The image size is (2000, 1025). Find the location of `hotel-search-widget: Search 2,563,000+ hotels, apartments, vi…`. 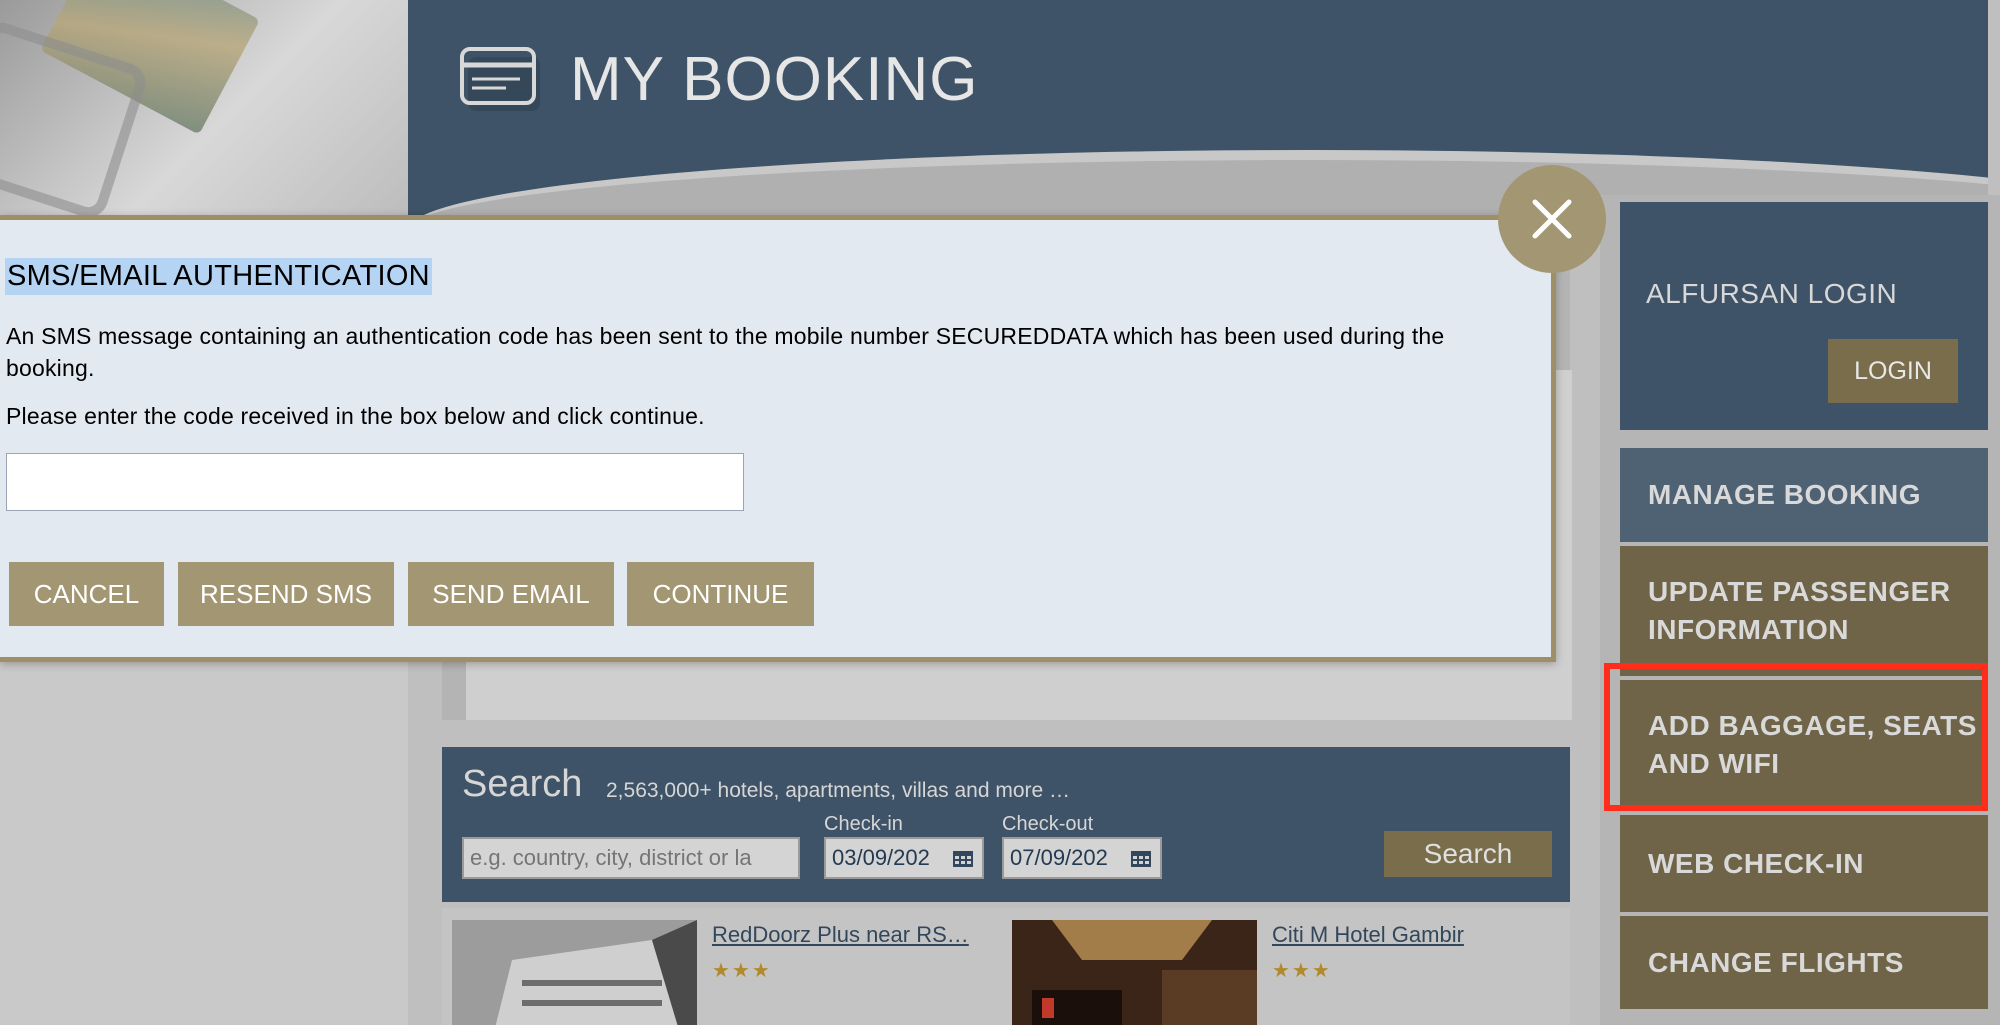

hotel-search-widget: Search 2,563,000+ hotels, apartments, vi… is located at coordinates (1006, 824).